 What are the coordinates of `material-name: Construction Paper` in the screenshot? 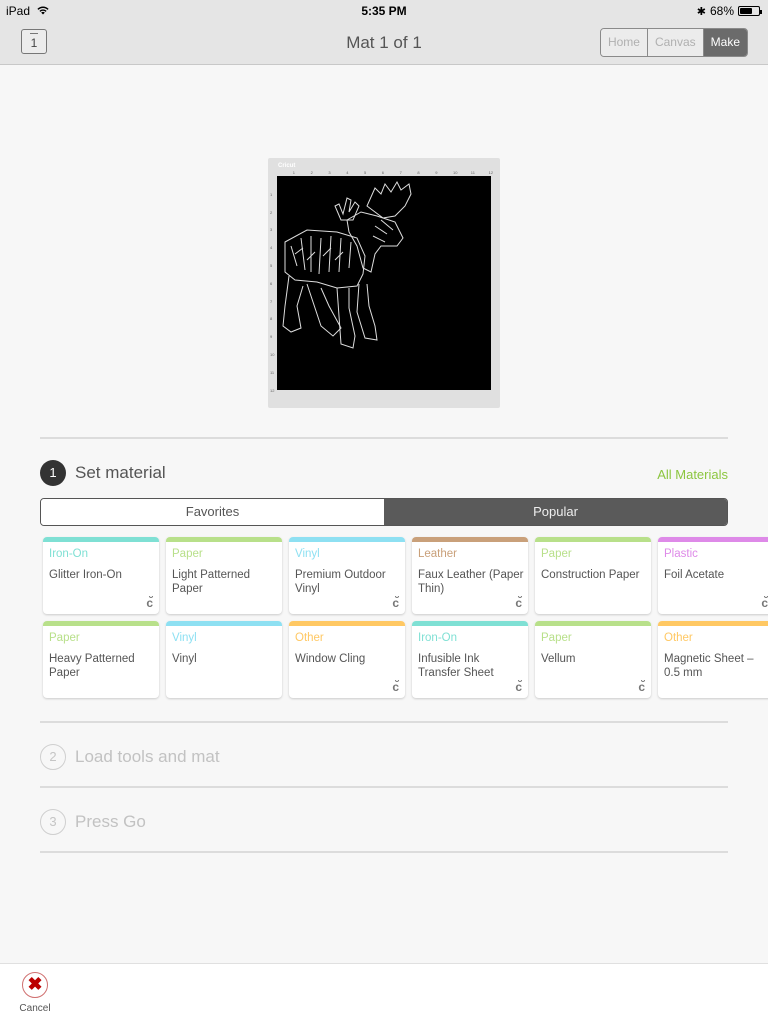 It's located at (590, 575).